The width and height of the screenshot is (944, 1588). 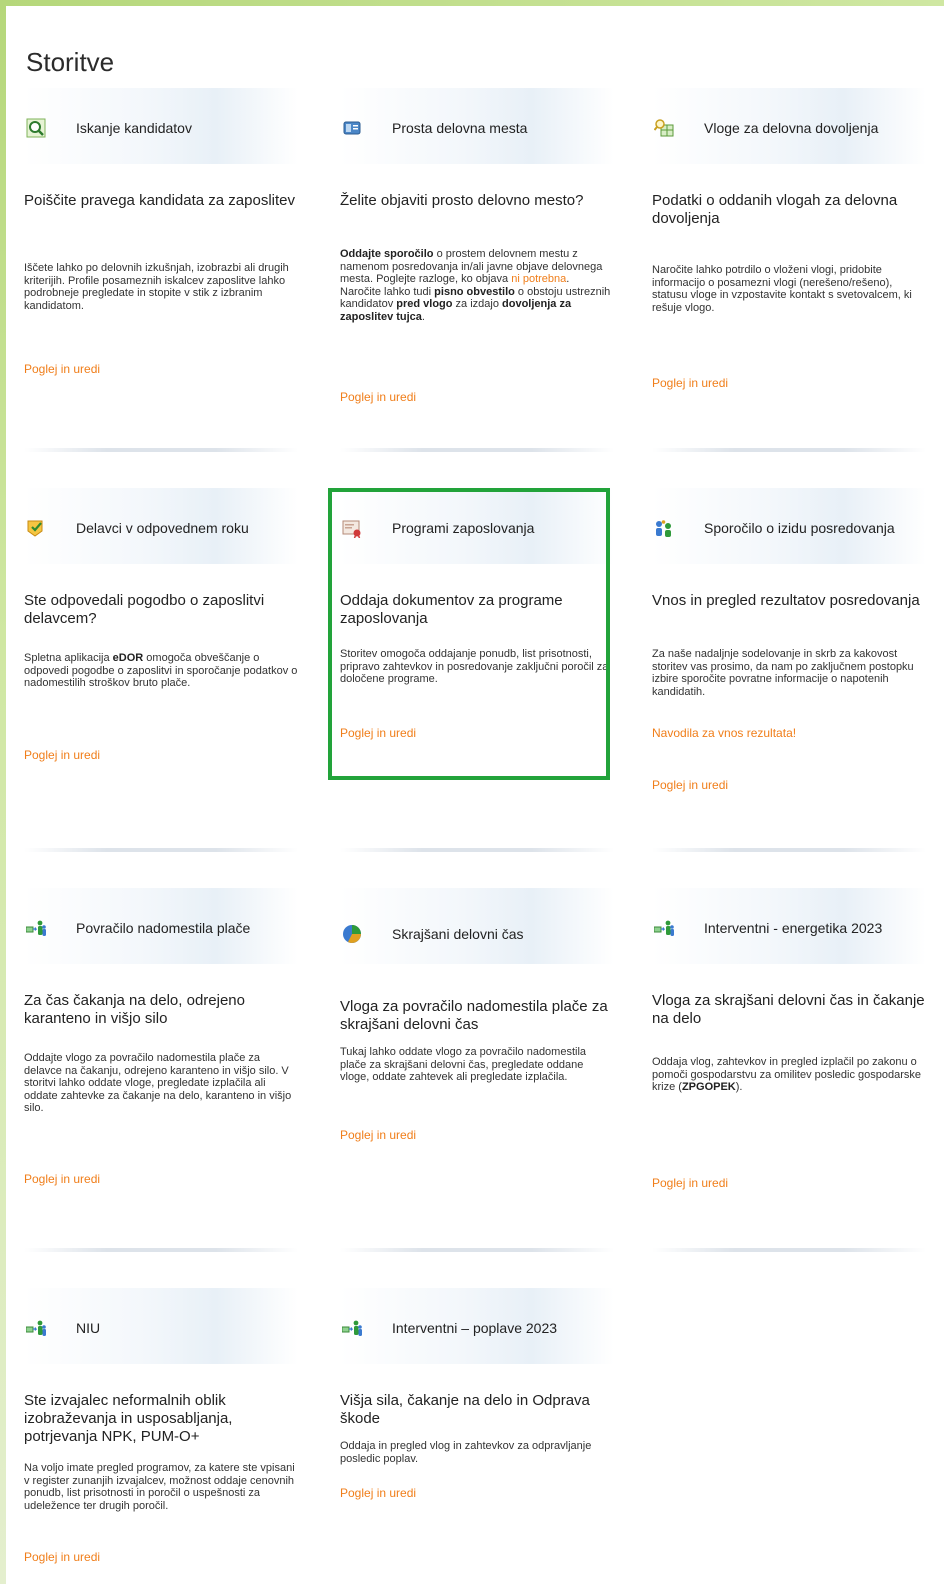 I want to click on card-header: Programi zaposlovanja, so click(x=477, y=526).